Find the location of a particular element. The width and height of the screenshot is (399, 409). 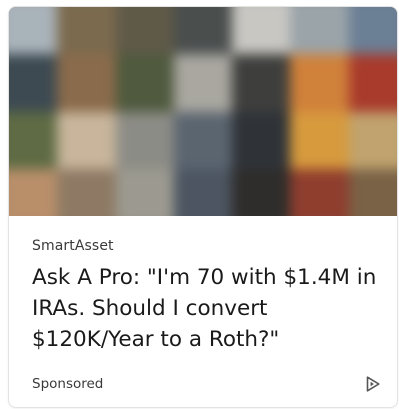

card-footer: Sponsored is located at coordinates (207, 384).